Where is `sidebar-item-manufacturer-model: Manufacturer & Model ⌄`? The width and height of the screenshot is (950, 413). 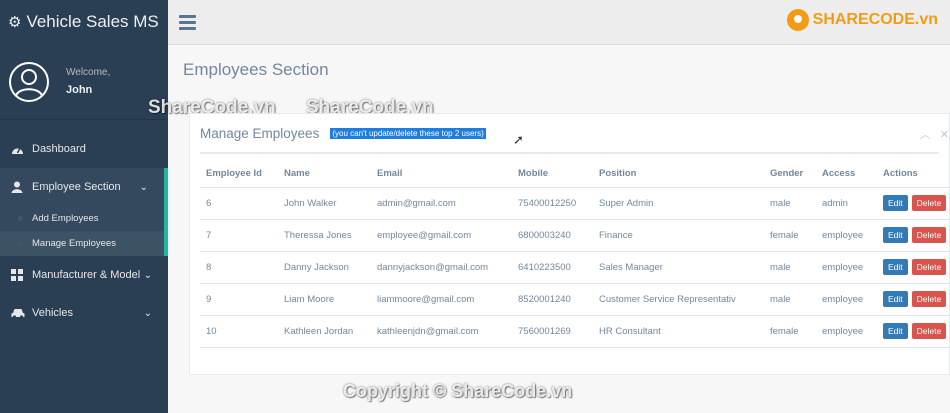 sidebar-item-manufacturer-model: Manufacturer & Model ⌄ is located at coordinates (84, 275).